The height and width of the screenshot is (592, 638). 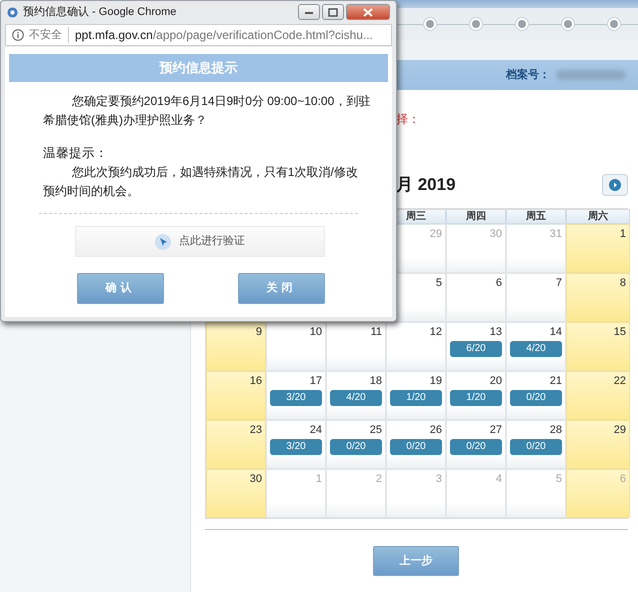 I want to click on archive-label: 档案号：, so click(x=528, y=75).